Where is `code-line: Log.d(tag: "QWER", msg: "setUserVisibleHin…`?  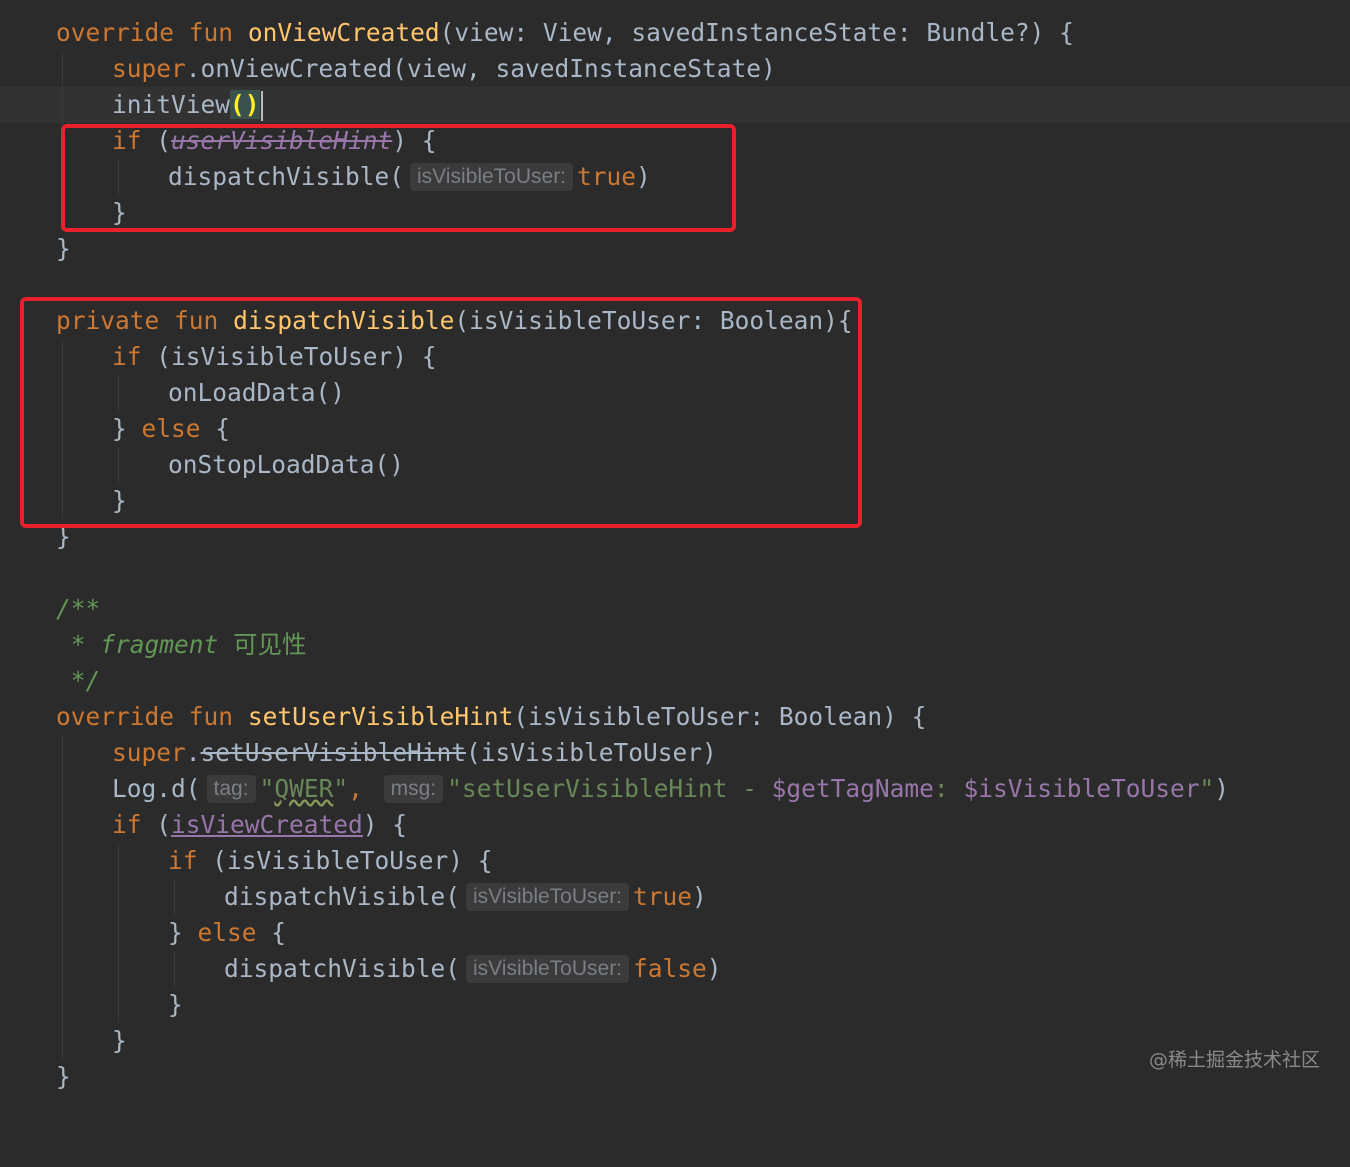 code-line: Log.d(tag: "QWER", msg: "setUserVisibleHin… is located at coordinates (675, 789).